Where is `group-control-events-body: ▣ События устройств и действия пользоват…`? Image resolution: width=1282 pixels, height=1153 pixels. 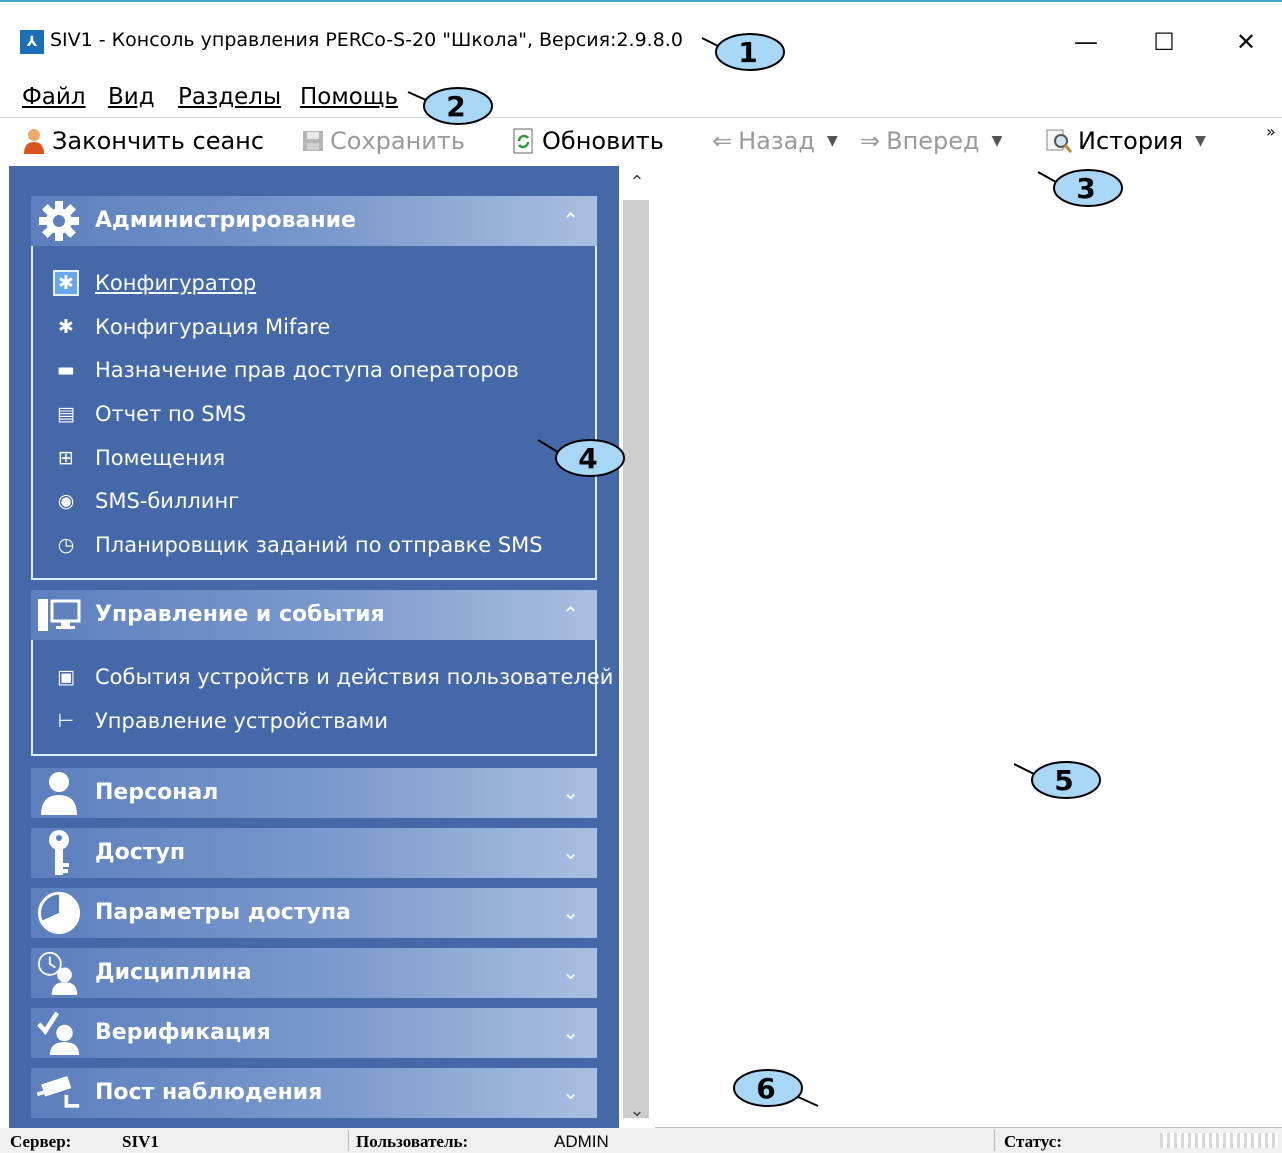
group-control-events-body: ▣ События устройств и действия пользоват… is located at coordinates (322, 698).